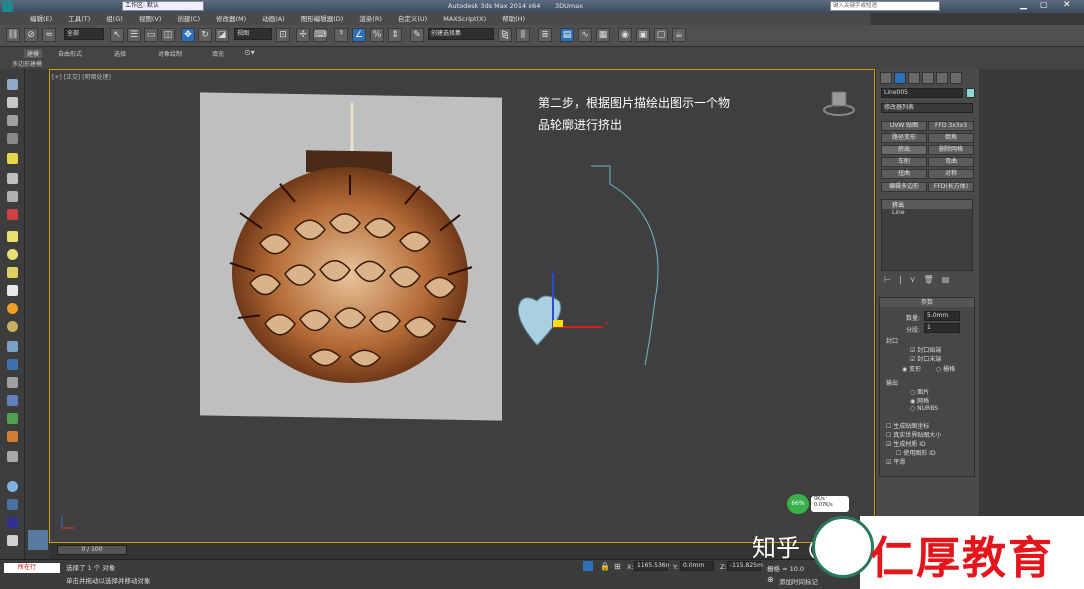 This screenshot has width=1084, height=589. I want to click on output-nurbs-radio: ○ NURBS, so click(924, 408).